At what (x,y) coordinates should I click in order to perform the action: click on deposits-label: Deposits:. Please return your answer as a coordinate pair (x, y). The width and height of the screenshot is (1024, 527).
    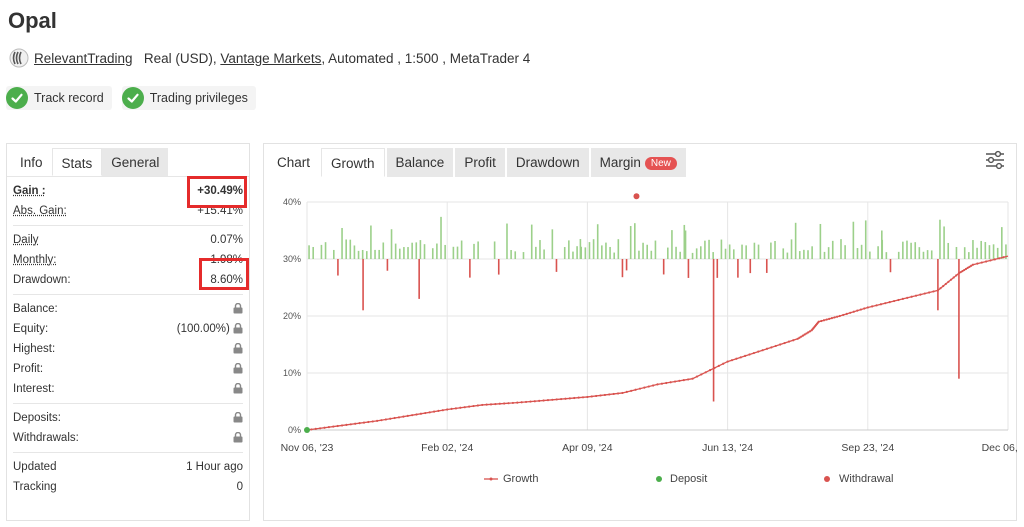
    Looking at the image, I should click on (37, 418).